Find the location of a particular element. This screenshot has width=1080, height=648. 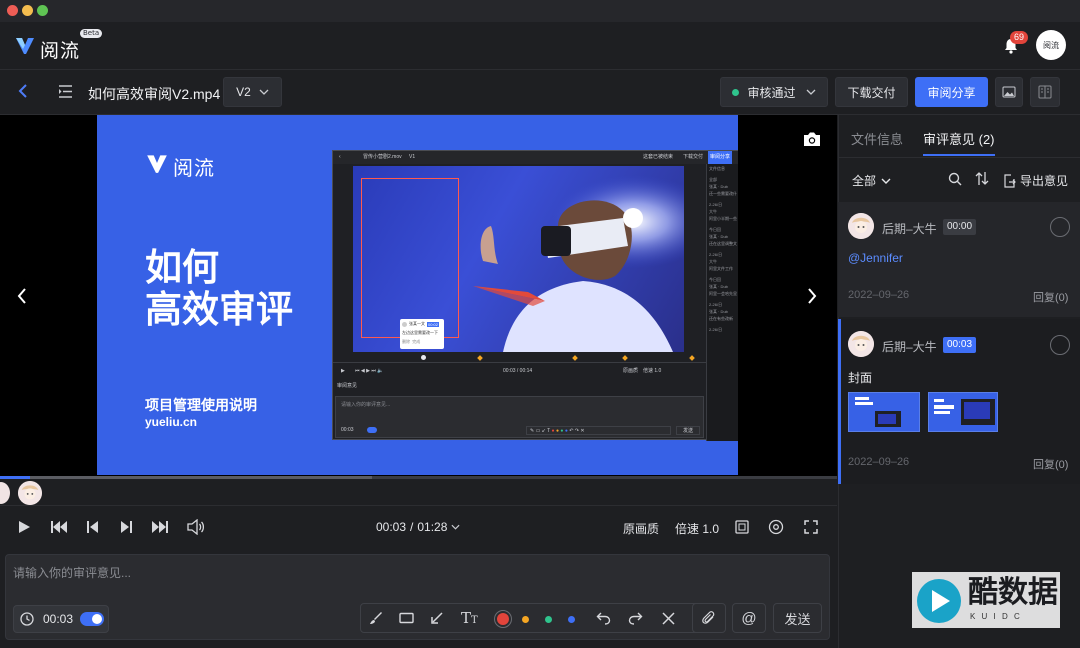

speed-select: 倍速 1.0 is located at coordinates (697, 528).